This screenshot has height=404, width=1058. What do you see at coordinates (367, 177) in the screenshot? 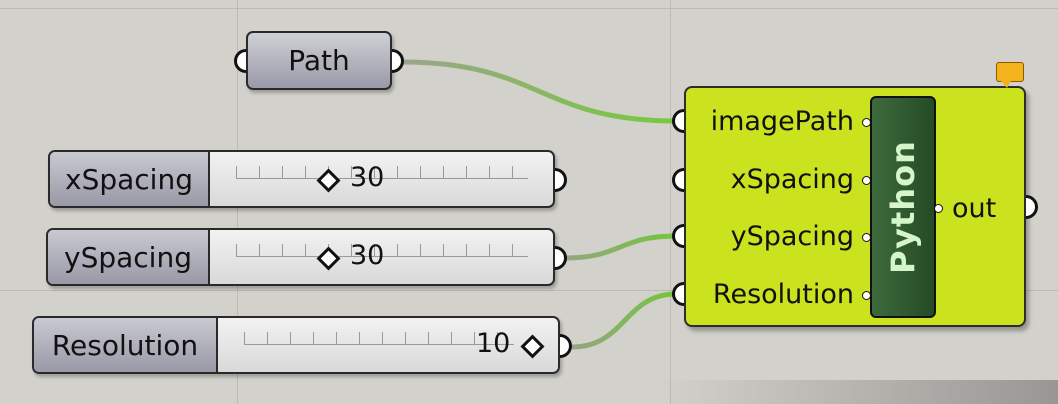
I see `slider-xspacing-value: 30` at bounding box center [367, 177].